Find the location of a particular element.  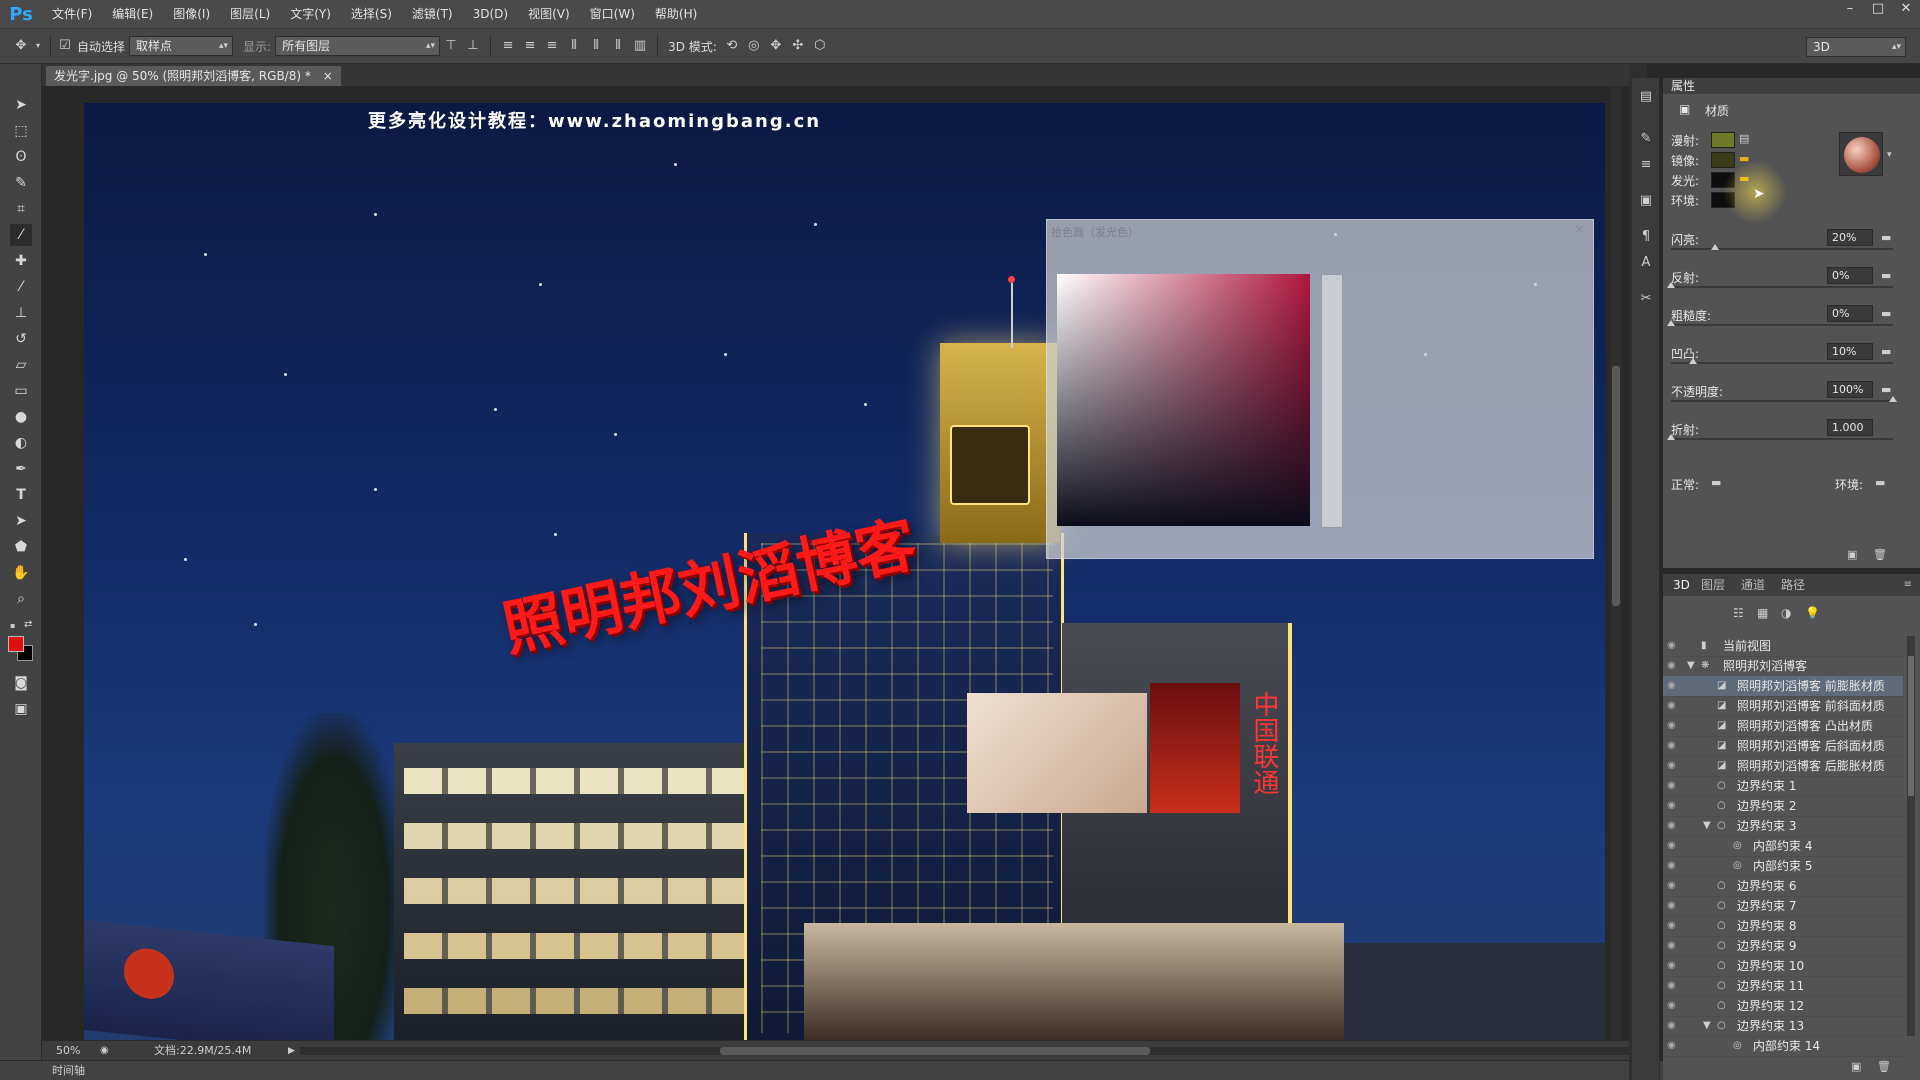

screen-mode-icon: ▣ is located at coordinates (21, 709).